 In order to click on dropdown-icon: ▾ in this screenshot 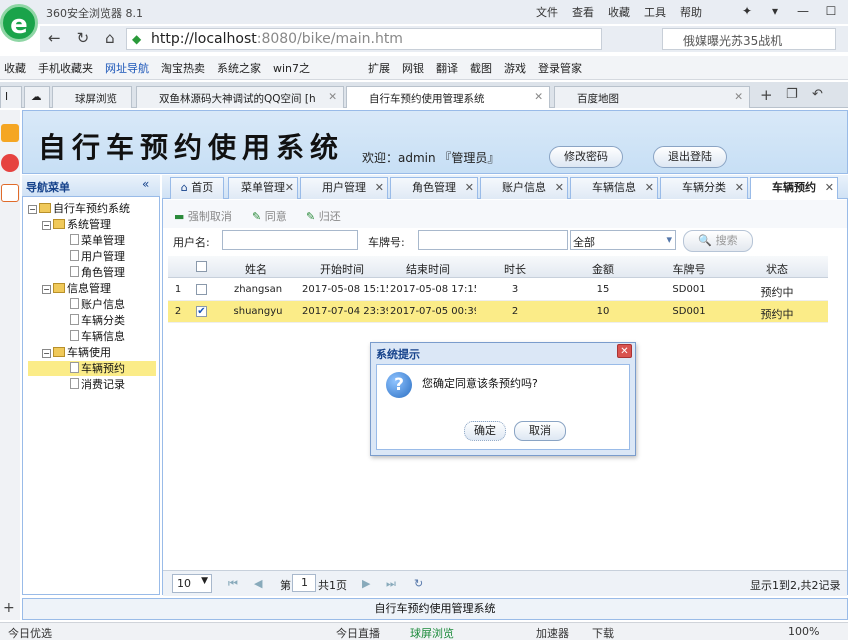, I will do `click(775, 11)`.